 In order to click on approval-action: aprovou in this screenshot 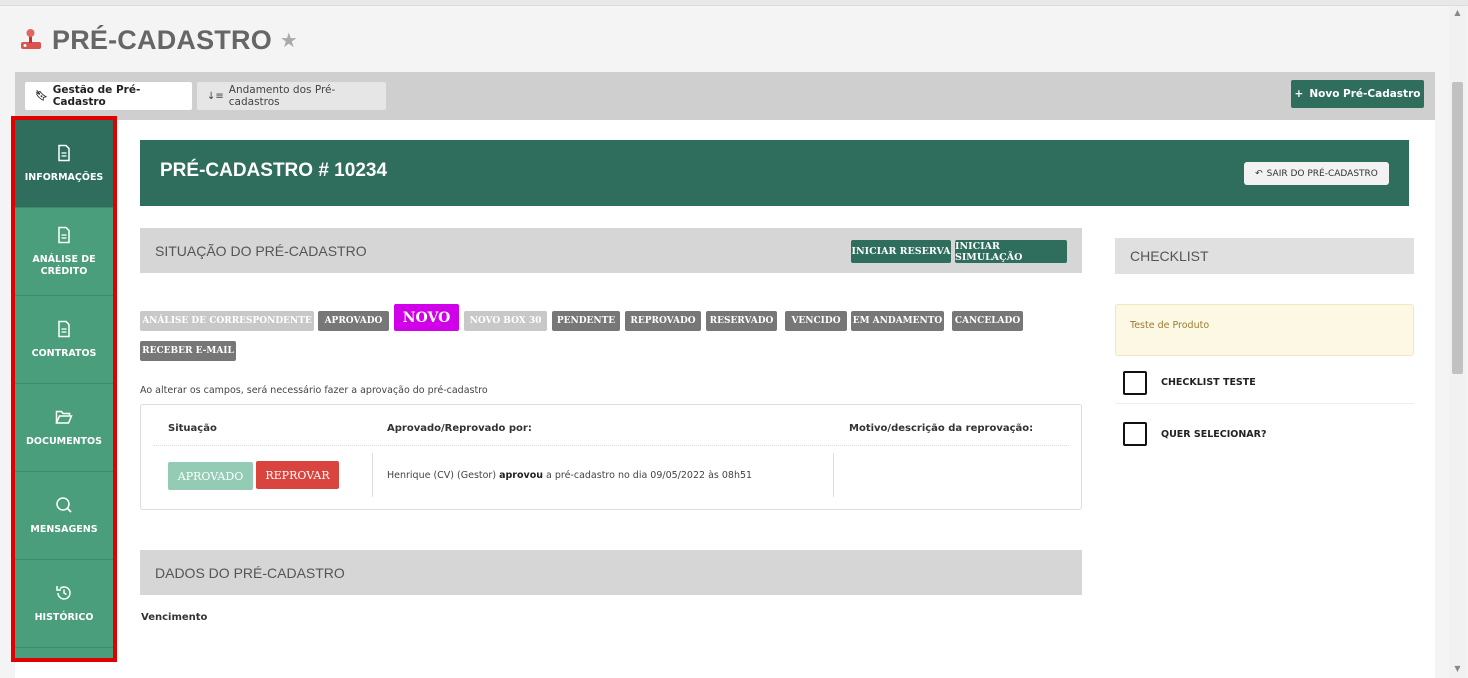, I will do `click(521, 475)`.